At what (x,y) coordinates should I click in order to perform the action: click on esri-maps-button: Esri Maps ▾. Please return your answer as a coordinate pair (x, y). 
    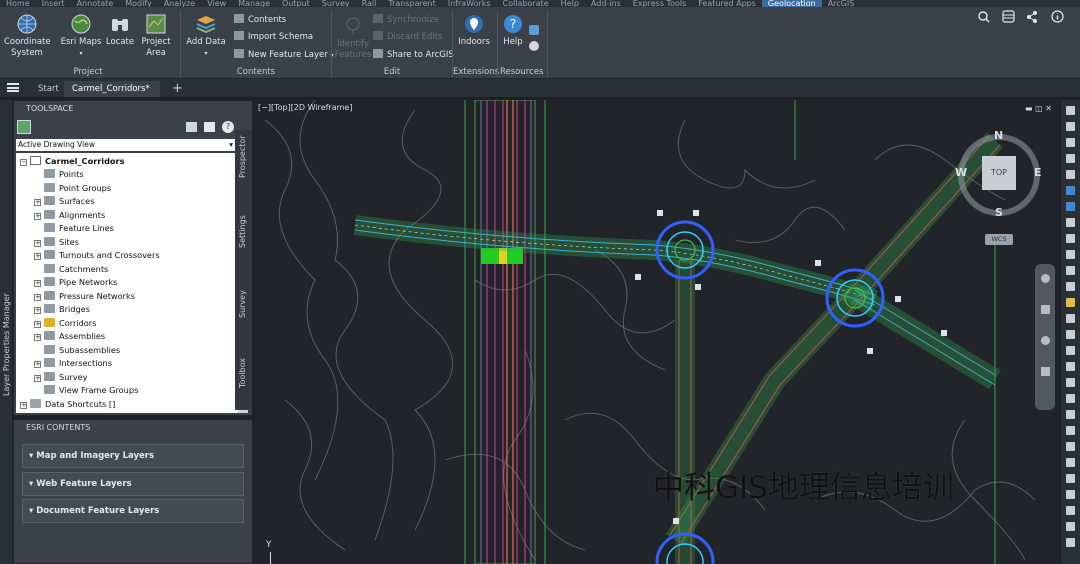
    Looking at the image, I should click on (81, 36).